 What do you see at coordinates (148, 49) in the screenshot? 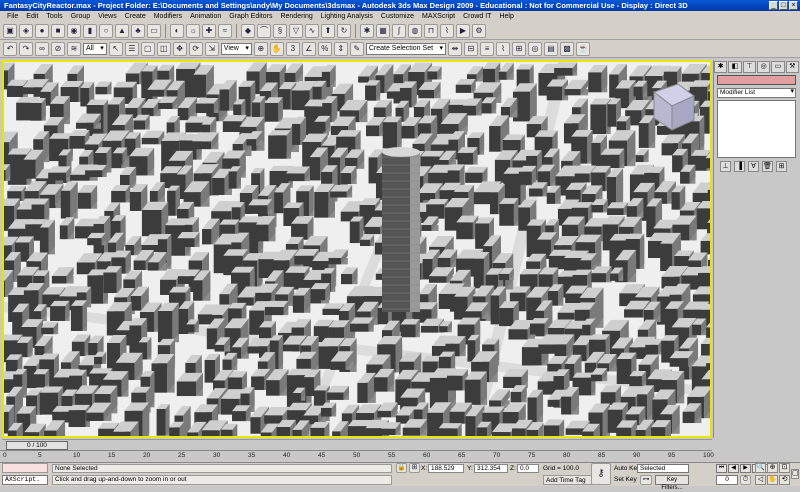
I see `selection-region-icon: ▢` at bounding box center [148, 49].